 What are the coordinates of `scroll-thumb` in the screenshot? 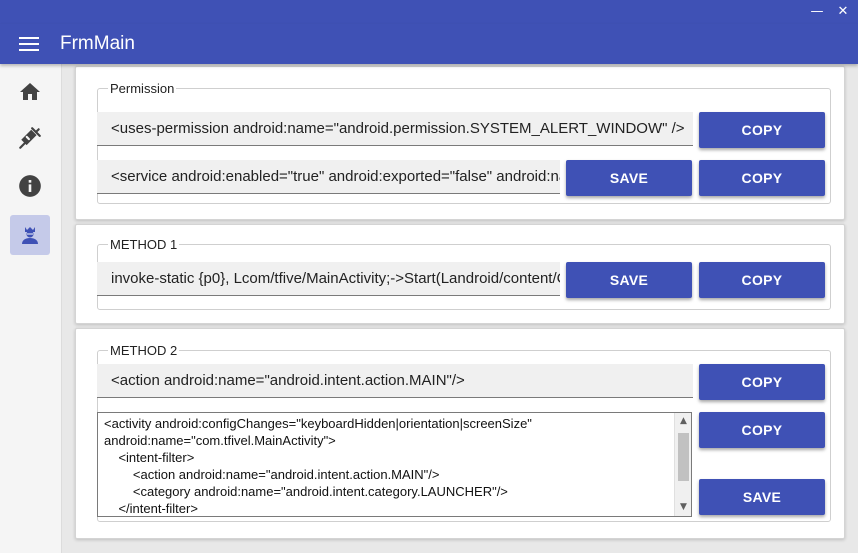 It's located at (683, 457).